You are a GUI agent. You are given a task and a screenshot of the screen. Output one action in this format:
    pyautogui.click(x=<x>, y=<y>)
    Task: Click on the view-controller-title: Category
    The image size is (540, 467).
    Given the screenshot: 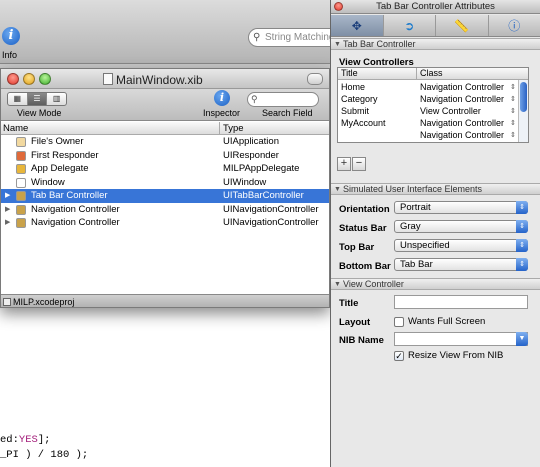 What is the action you would take?
    pyautogui.click(x=359, y=99)
    